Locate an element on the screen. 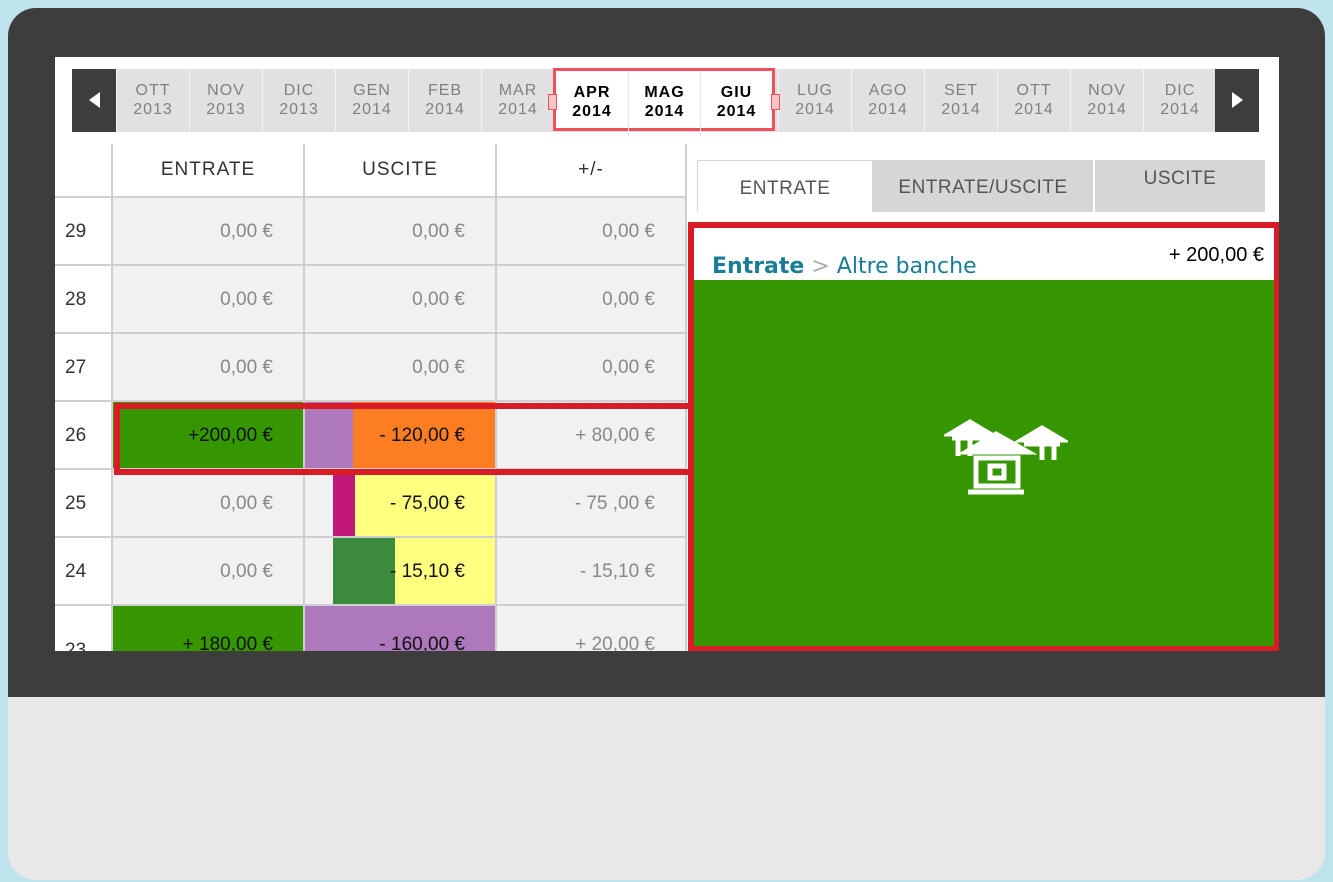 This screenshot has width=1333, height=882. month-item: NOV 2013 is located at coordinates (225, 100).